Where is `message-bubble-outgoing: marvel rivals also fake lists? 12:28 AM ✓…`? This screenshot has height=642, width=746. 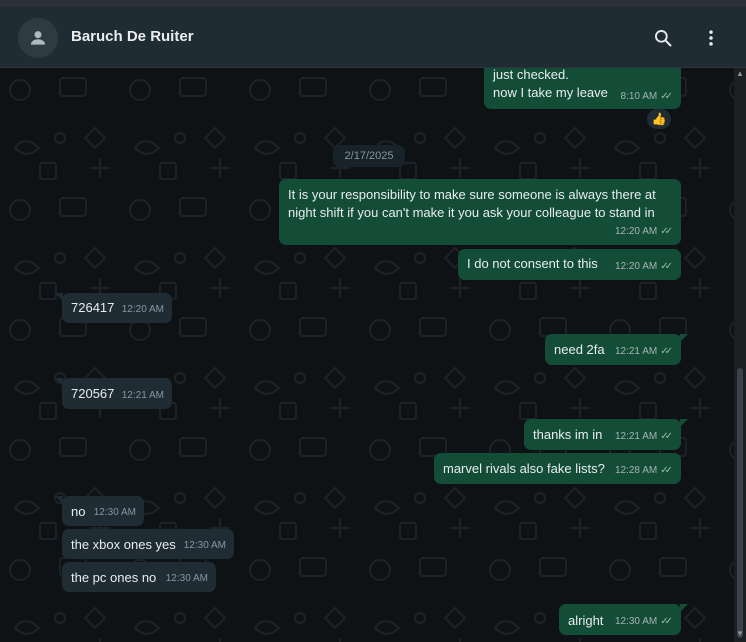 message-bubble-outgoing: marvel rivals also fake lists? 12:28 AM ✓… is located at coordinates (557, 468).